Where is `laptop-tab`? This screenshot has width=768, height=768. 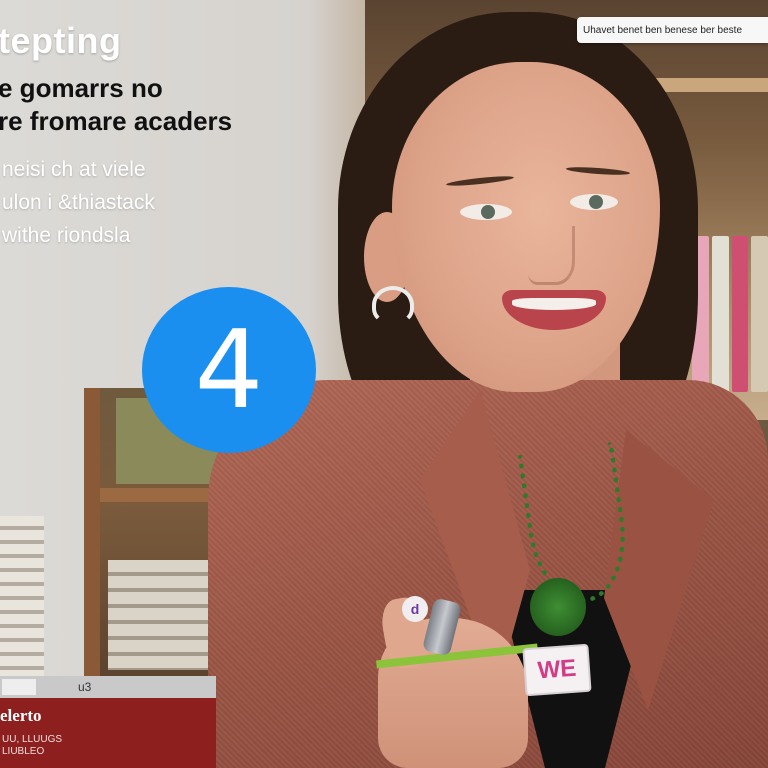
laptop-tab is located at coordinates (19, 687).